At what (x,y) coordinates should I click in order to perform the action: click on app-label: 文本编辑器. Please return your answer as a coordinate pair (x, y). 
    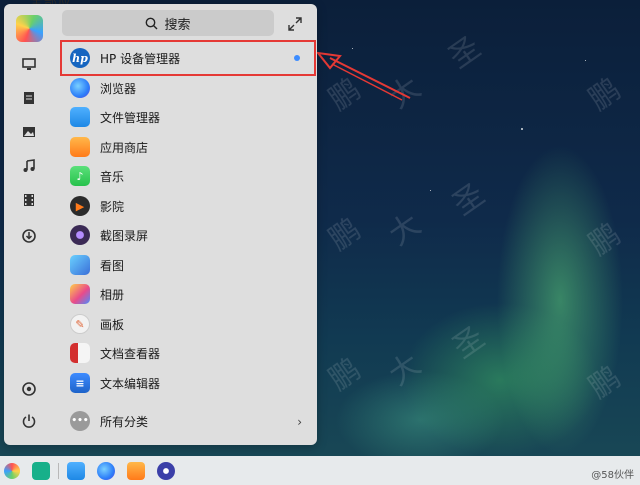
    Looking at the image, I should click on (130, 383).